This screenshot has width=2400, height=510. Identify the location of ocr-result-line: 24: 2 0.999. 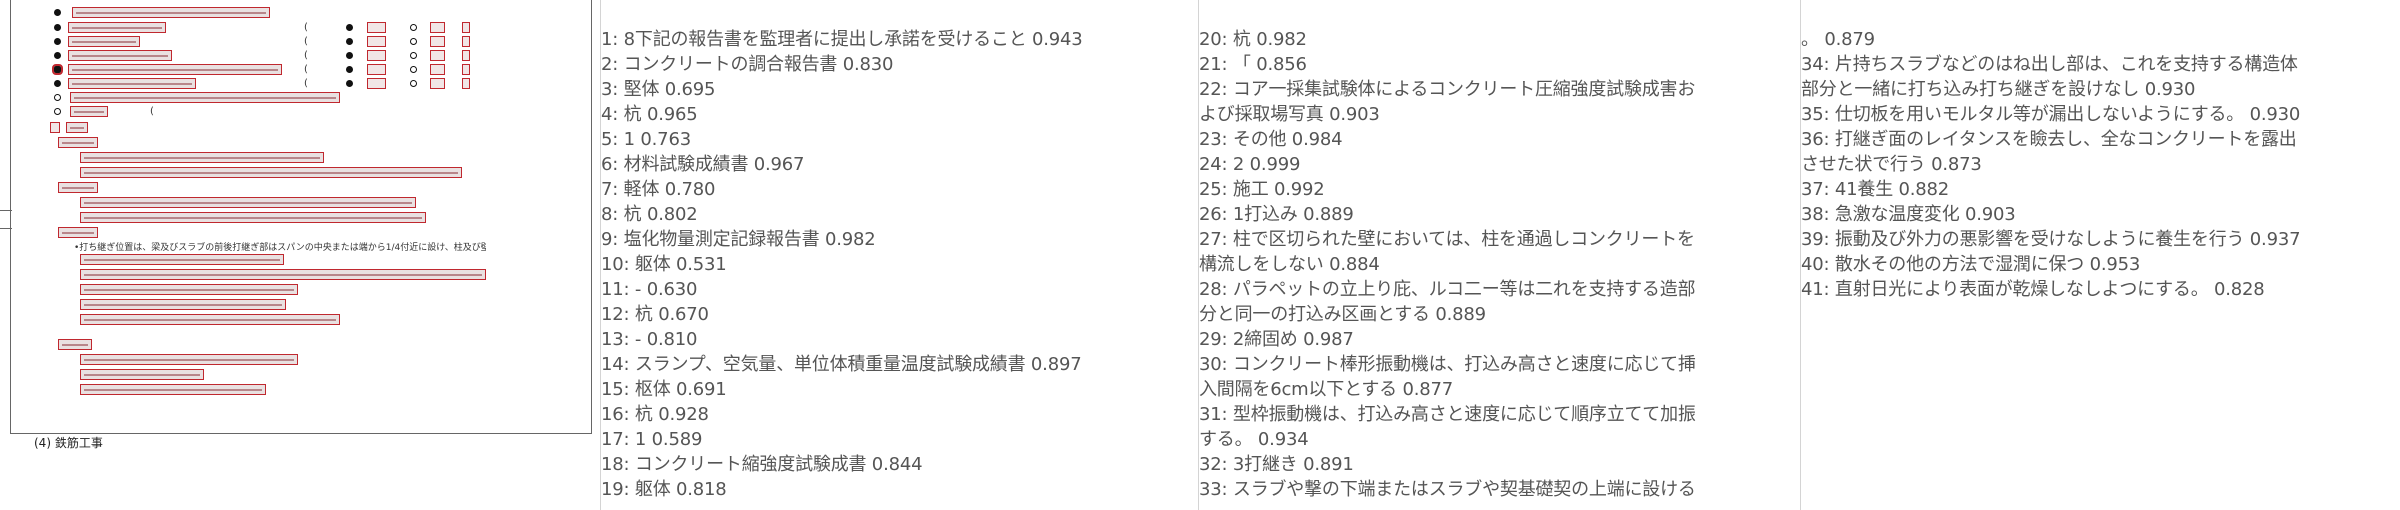
(1250, 164).